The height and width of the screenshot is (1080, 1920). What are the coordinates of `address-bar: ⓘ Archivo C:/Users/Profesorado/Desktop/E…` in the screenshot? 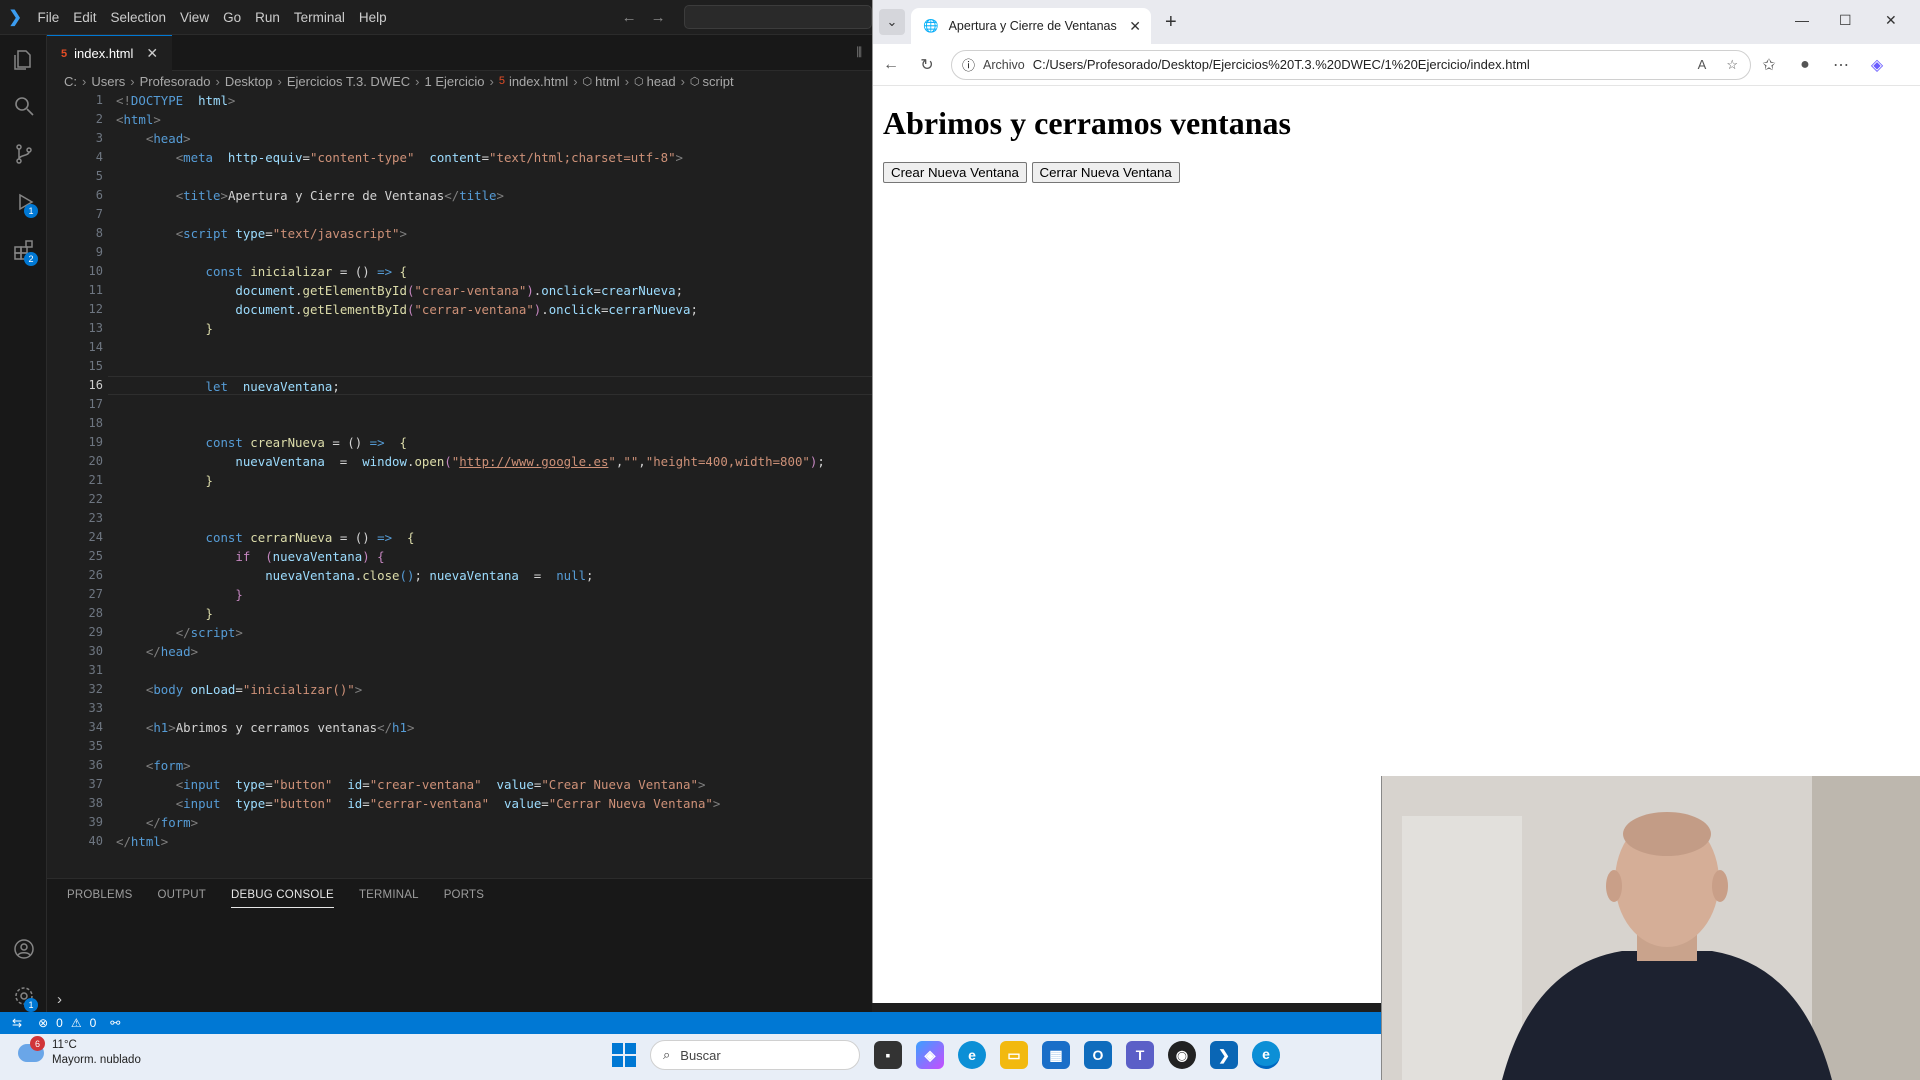 It's located at (1351, 64).